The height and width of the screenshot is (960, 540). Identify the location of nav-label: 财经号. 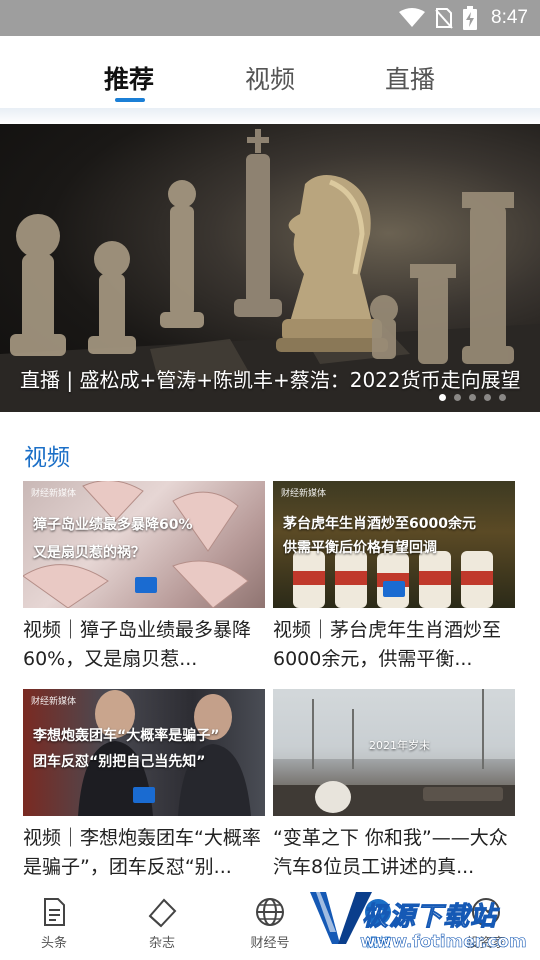
(270, 943).